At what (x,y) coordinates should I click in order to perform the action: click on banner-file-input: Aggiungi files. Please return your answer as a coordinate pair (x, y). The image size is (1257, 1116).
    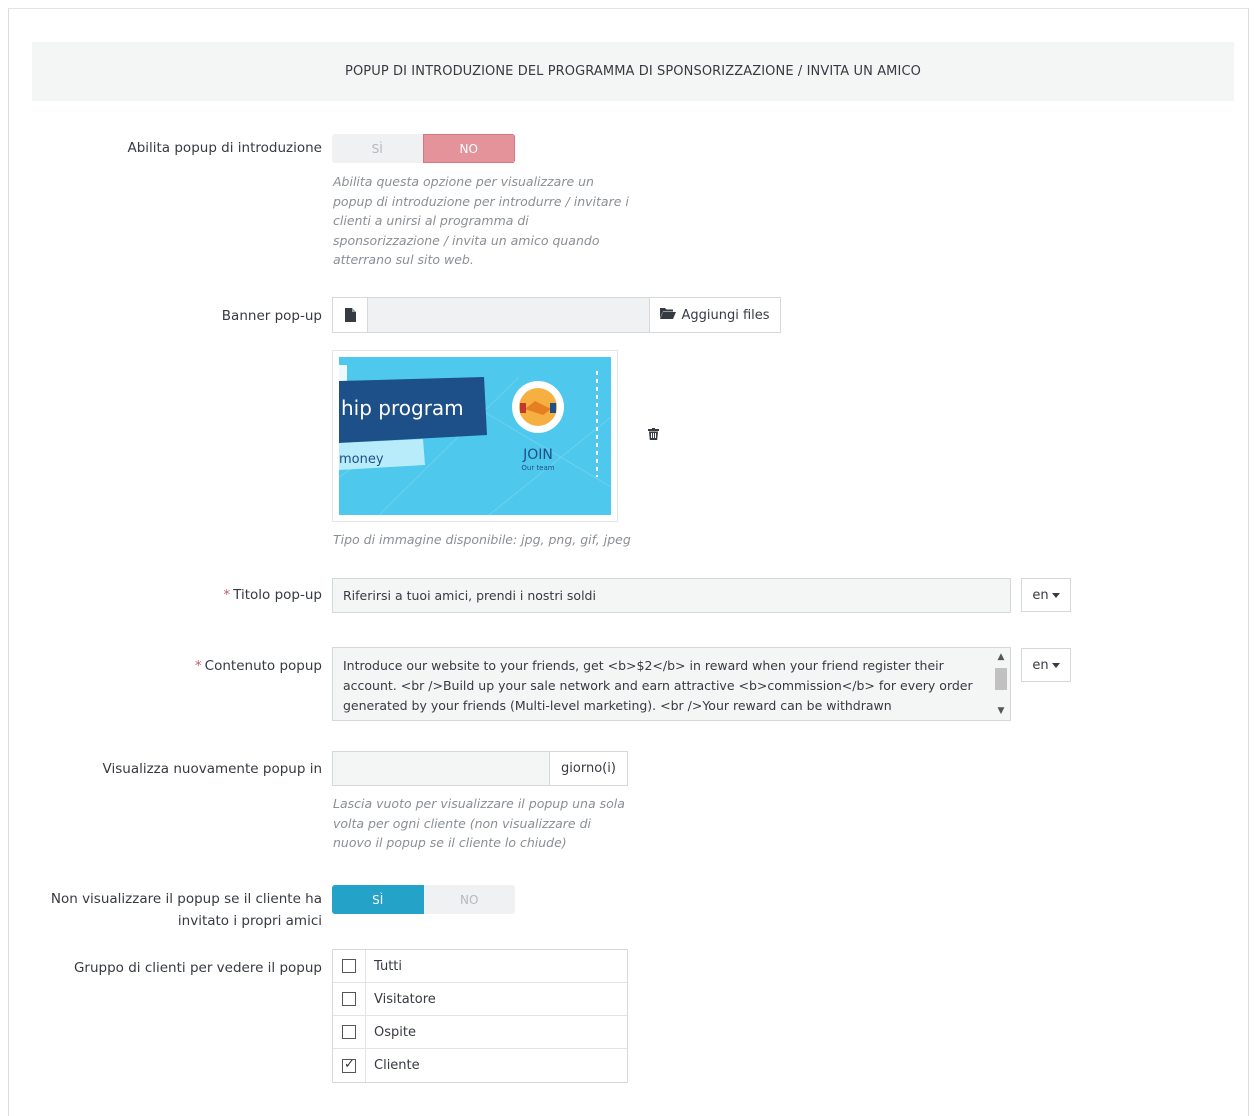
    Looking at the image, I should click on (556, 315).